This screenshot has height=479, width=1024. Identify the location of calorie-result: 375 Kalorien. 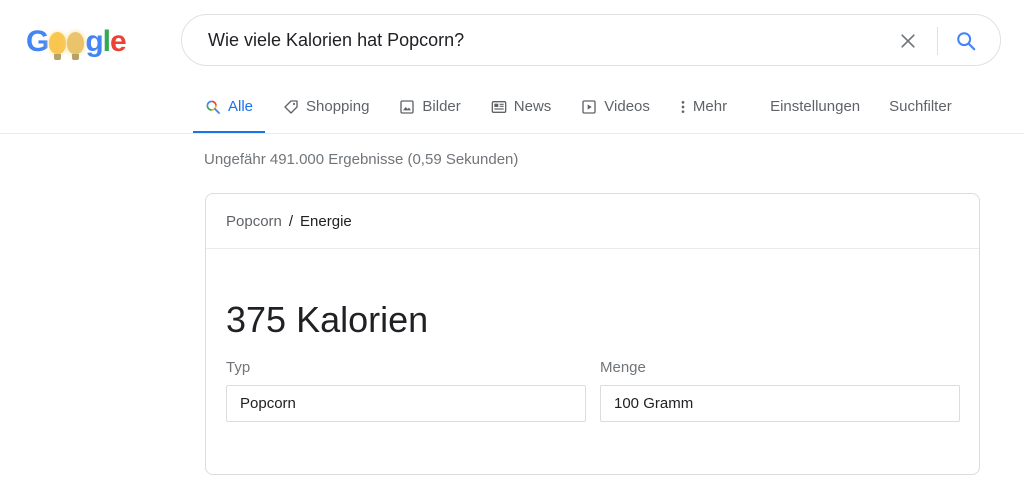
(327, 319).